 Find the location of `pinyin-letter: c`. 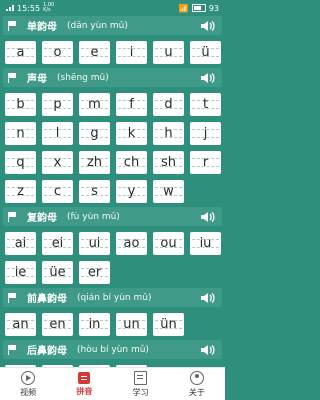

pinyin-letter: c is located at coordinates (57, 191).